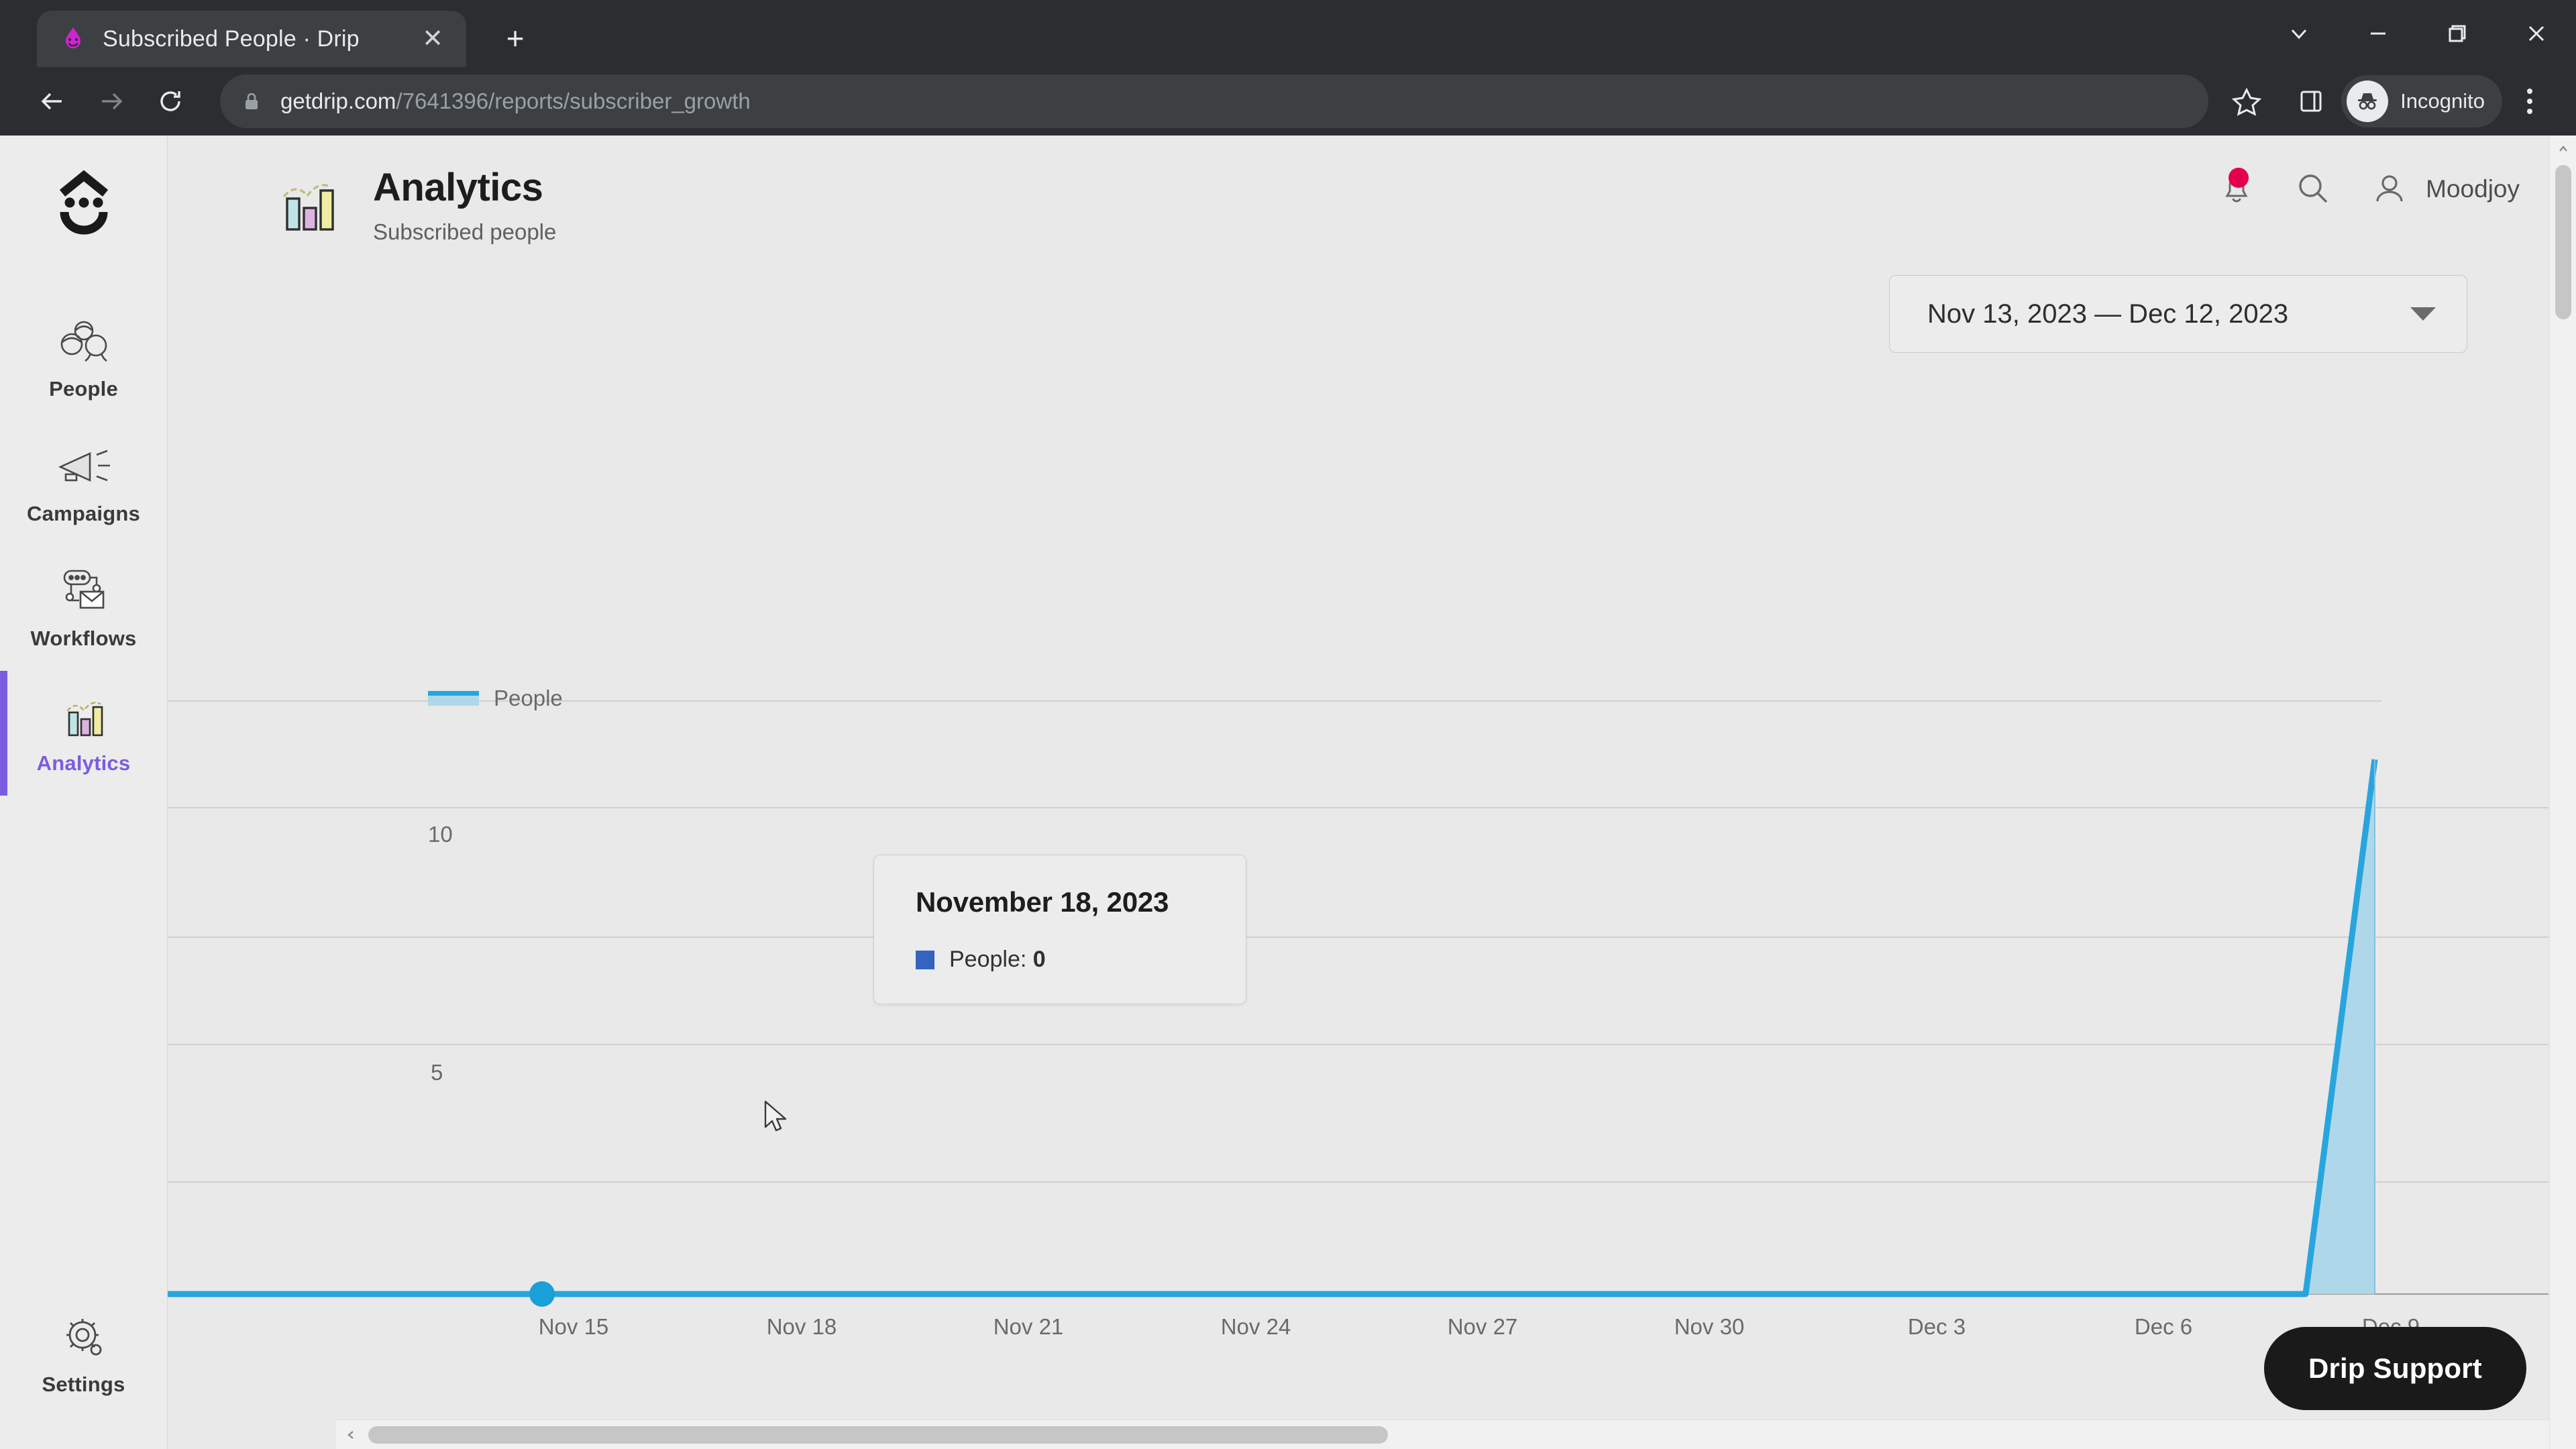 The width and height of the screenshot is (2576, 1449). What do you see at coordinates (1042, 902) in the screenshot?
I see `tooltip-date: November 18, 2023` at bounding box center [1042, 902].